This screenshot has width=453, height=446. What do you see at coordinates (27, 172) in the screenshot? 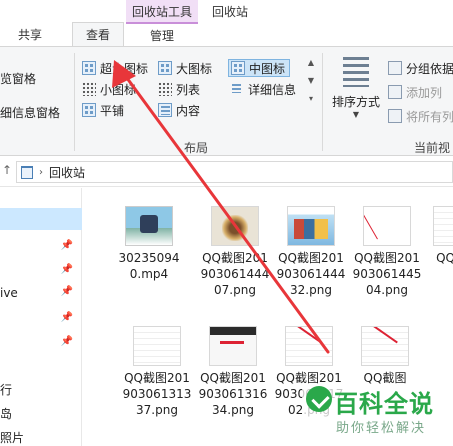
I see `recycle-bin-icon` at bounding box center [27, 172].